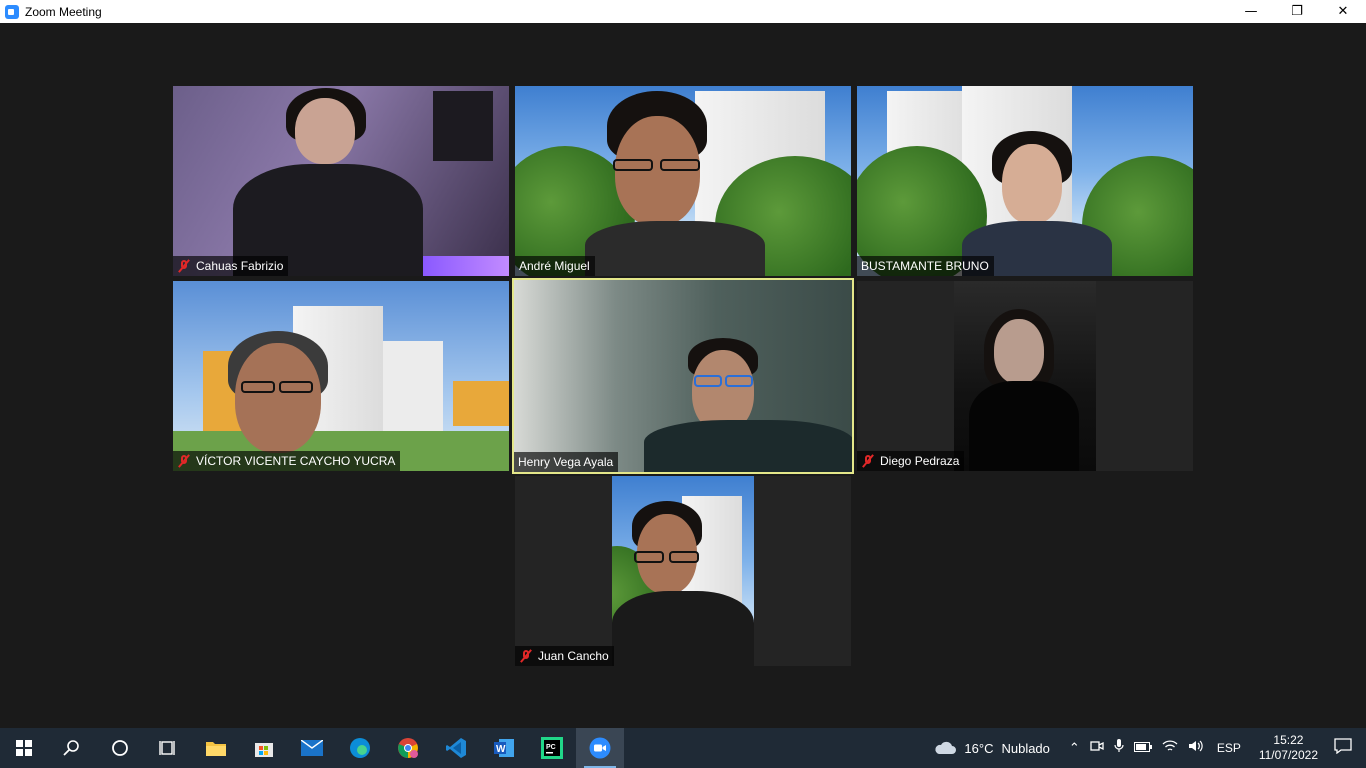 Image resolution: width=1366 pixels, height=768 pixels. I want to click on clock: 15:22 11/07/2022, so click(1288, 748).